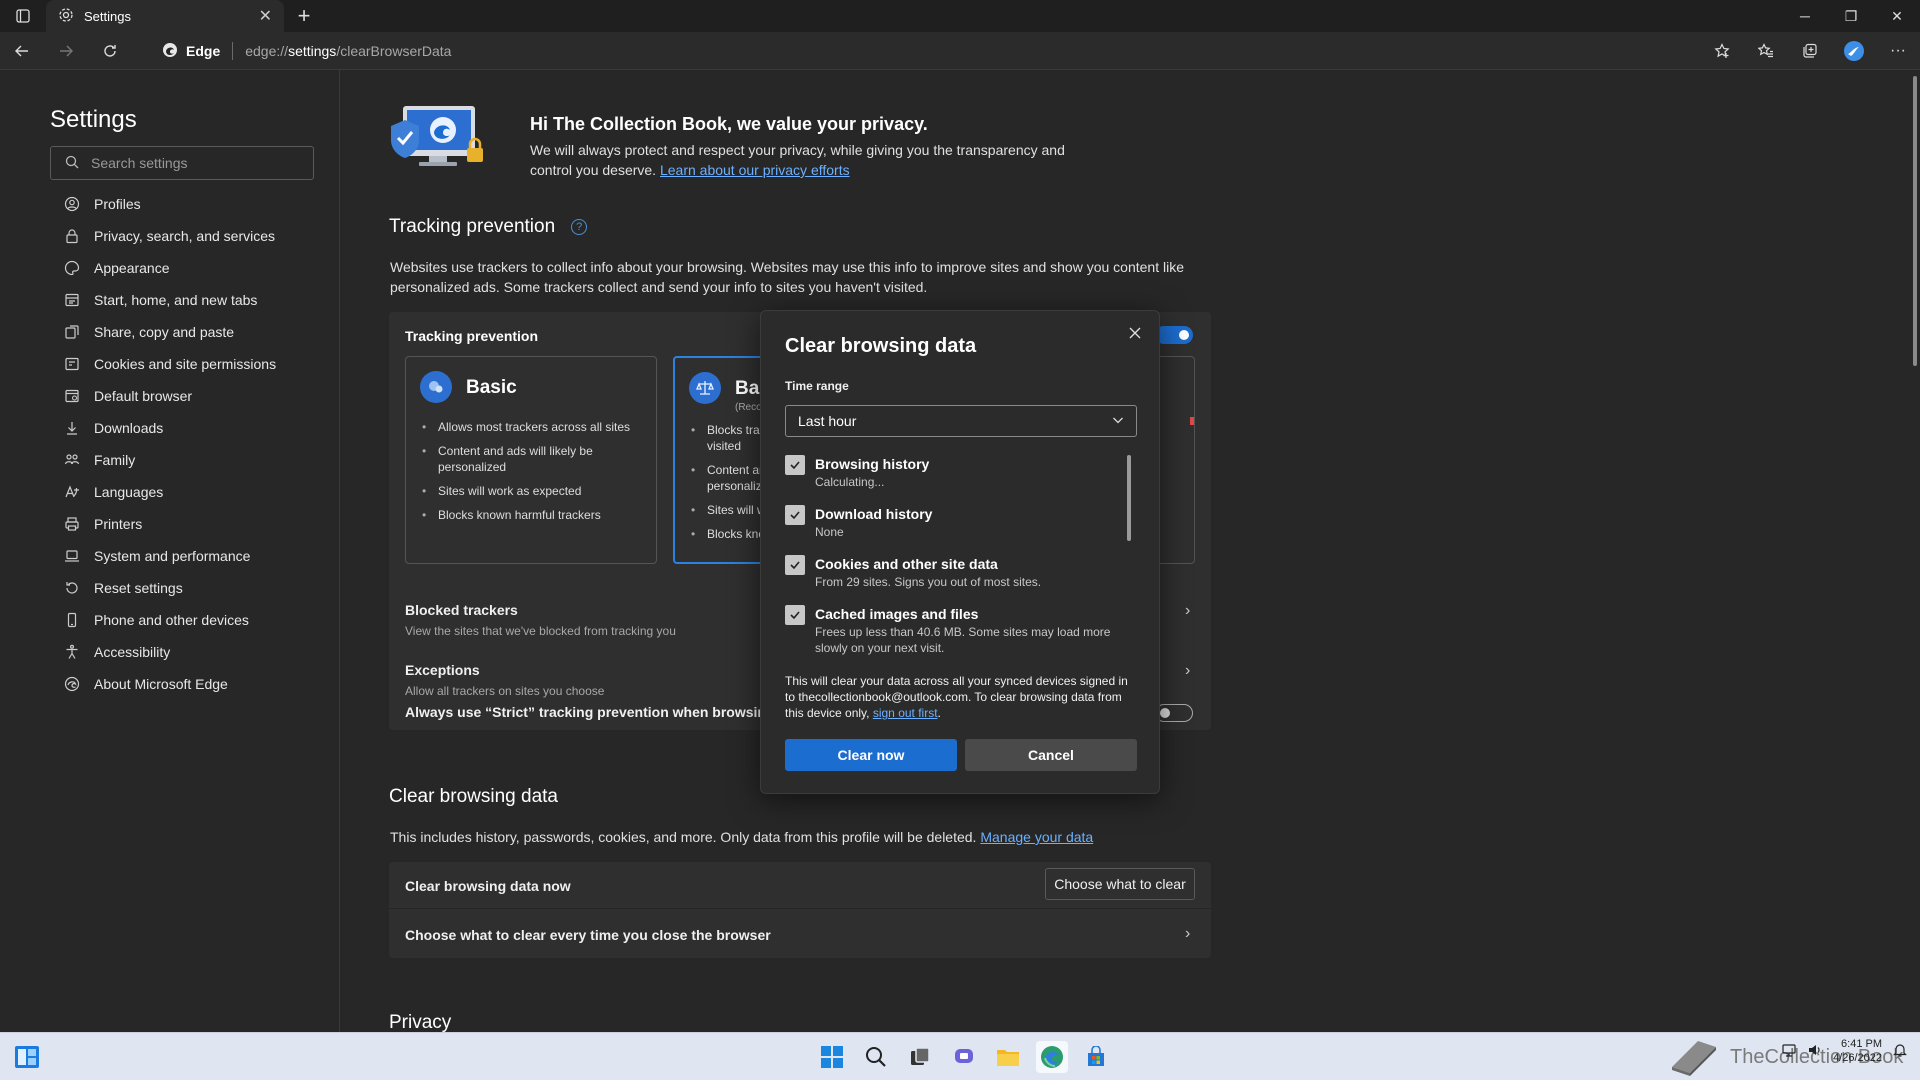 The image size is (1920, 1080). What do you see at coordinates (874, 514) in the screenshot?
I see `item-title: Download history` at bounding box center [874, 514].